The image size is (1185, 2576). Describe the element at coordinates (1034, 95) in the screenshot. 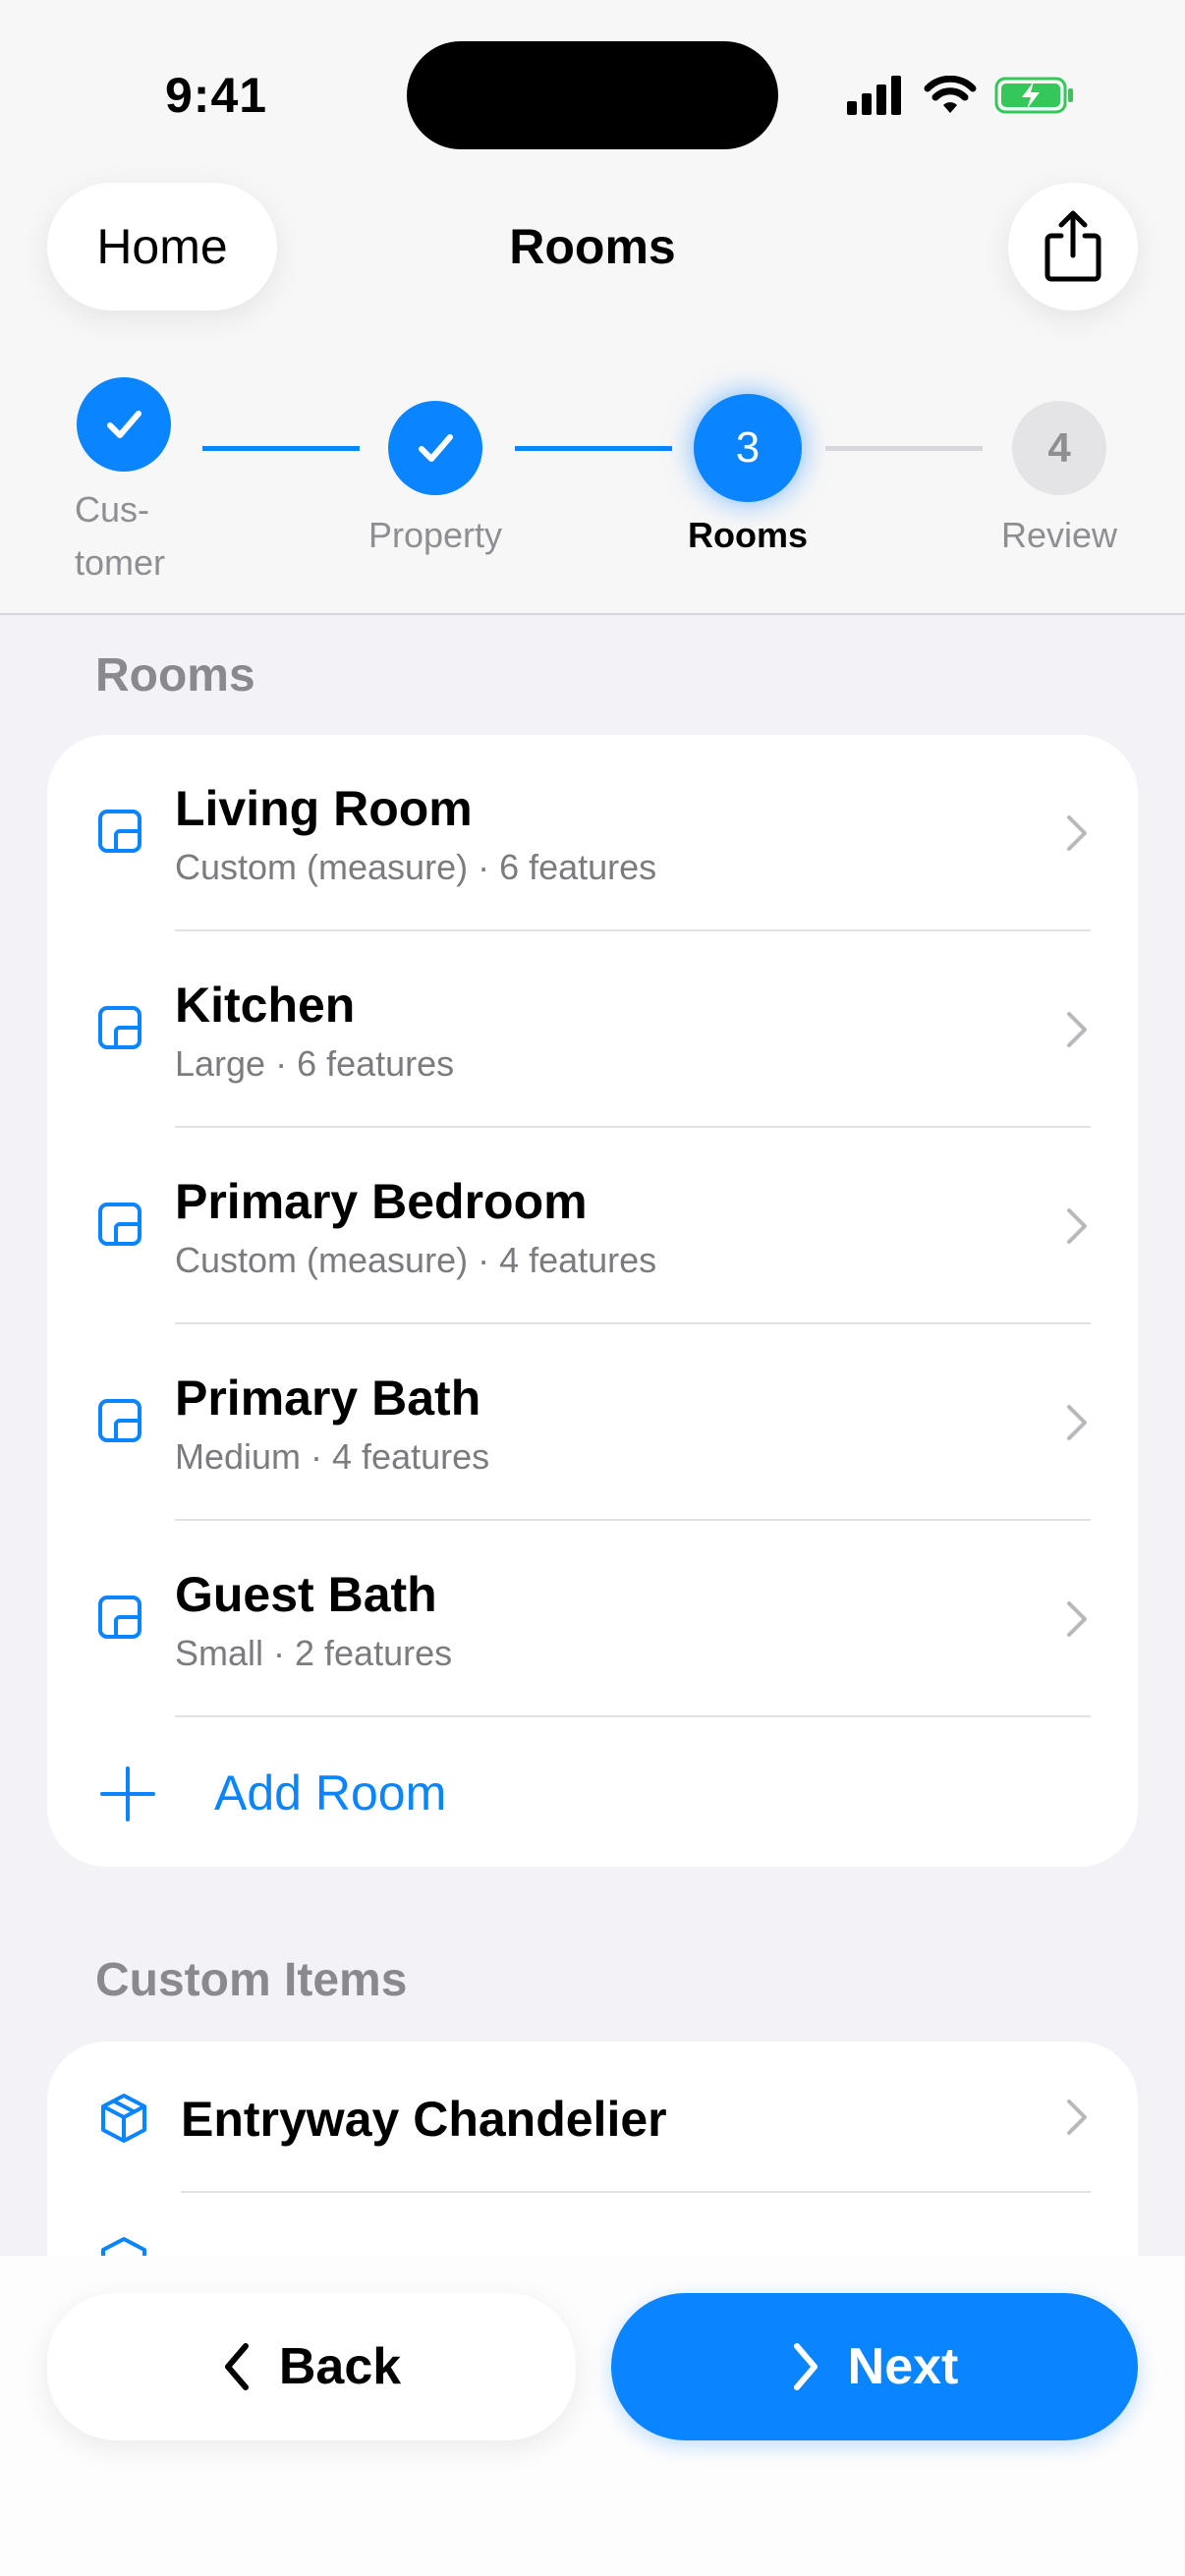

I see `battery-charging-icon` at that location.